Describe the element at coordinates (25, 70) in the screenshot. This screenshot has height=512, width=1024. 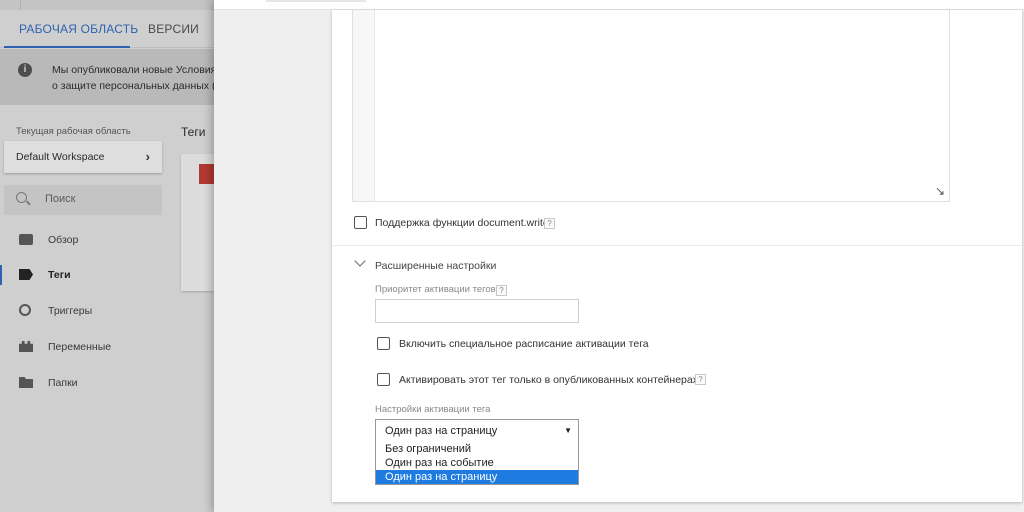
I see `info-icon: i` at that location.